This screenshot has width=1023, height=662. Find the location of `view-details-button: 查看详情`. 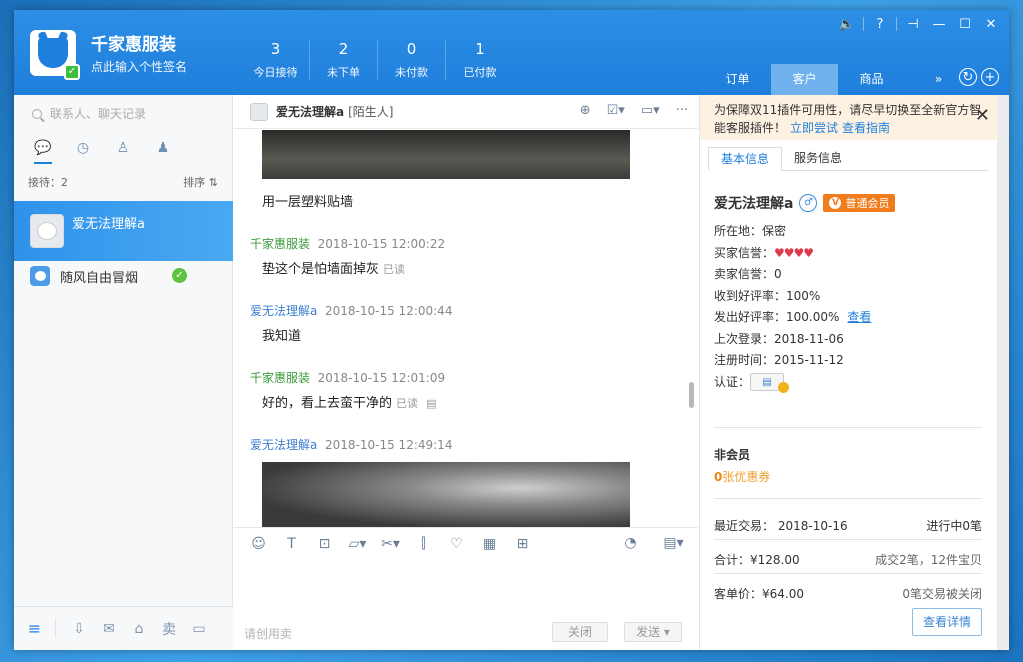

view-details-button: 查看详情 is located at coordinates (947, 622).